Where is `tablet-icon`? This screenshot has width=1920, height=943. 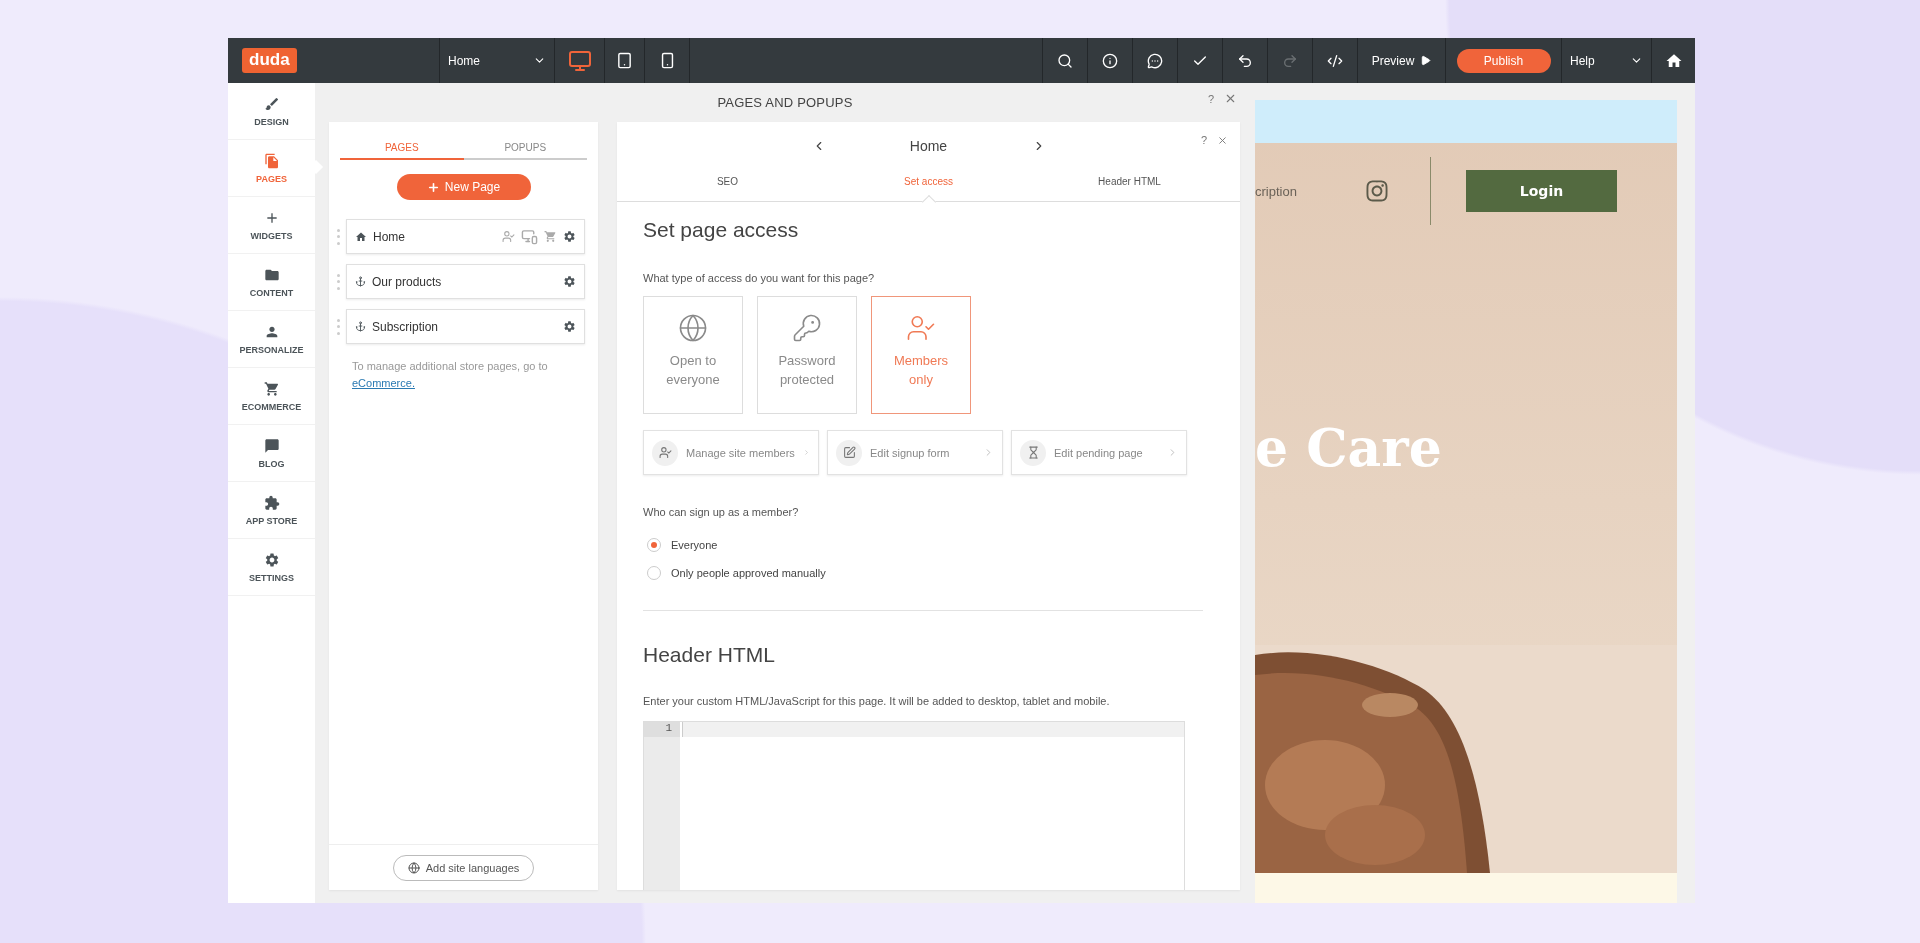 tablet-icon is located at coordinates (624, 60).